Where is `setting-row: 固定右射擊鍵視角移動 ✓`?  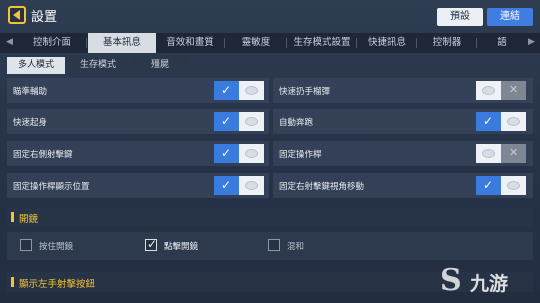
setting-row: 固定右射擊鍵視角移動 ✓ is located at coordinates (403, 185).